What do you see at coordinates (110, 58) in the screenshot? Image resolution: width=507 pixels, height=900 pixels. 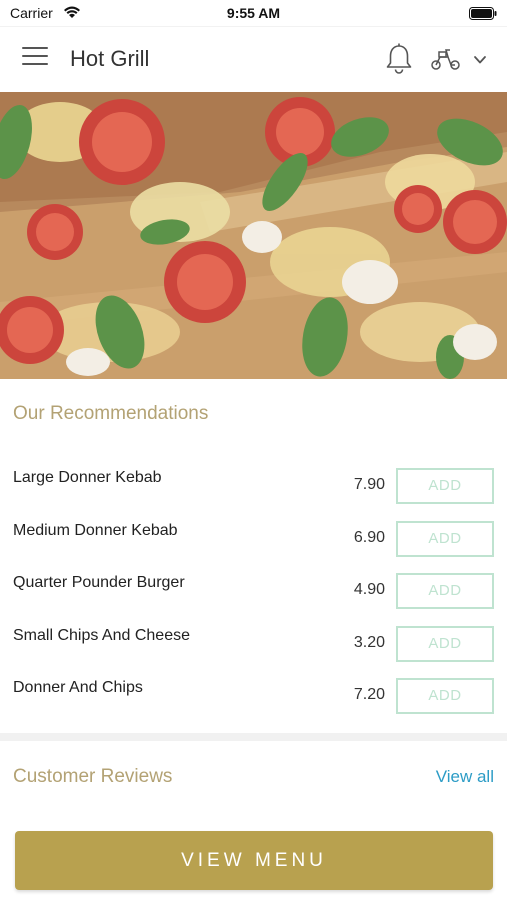 I see `restaurant-title: Hot Grill` at bounding box center [110, 58].